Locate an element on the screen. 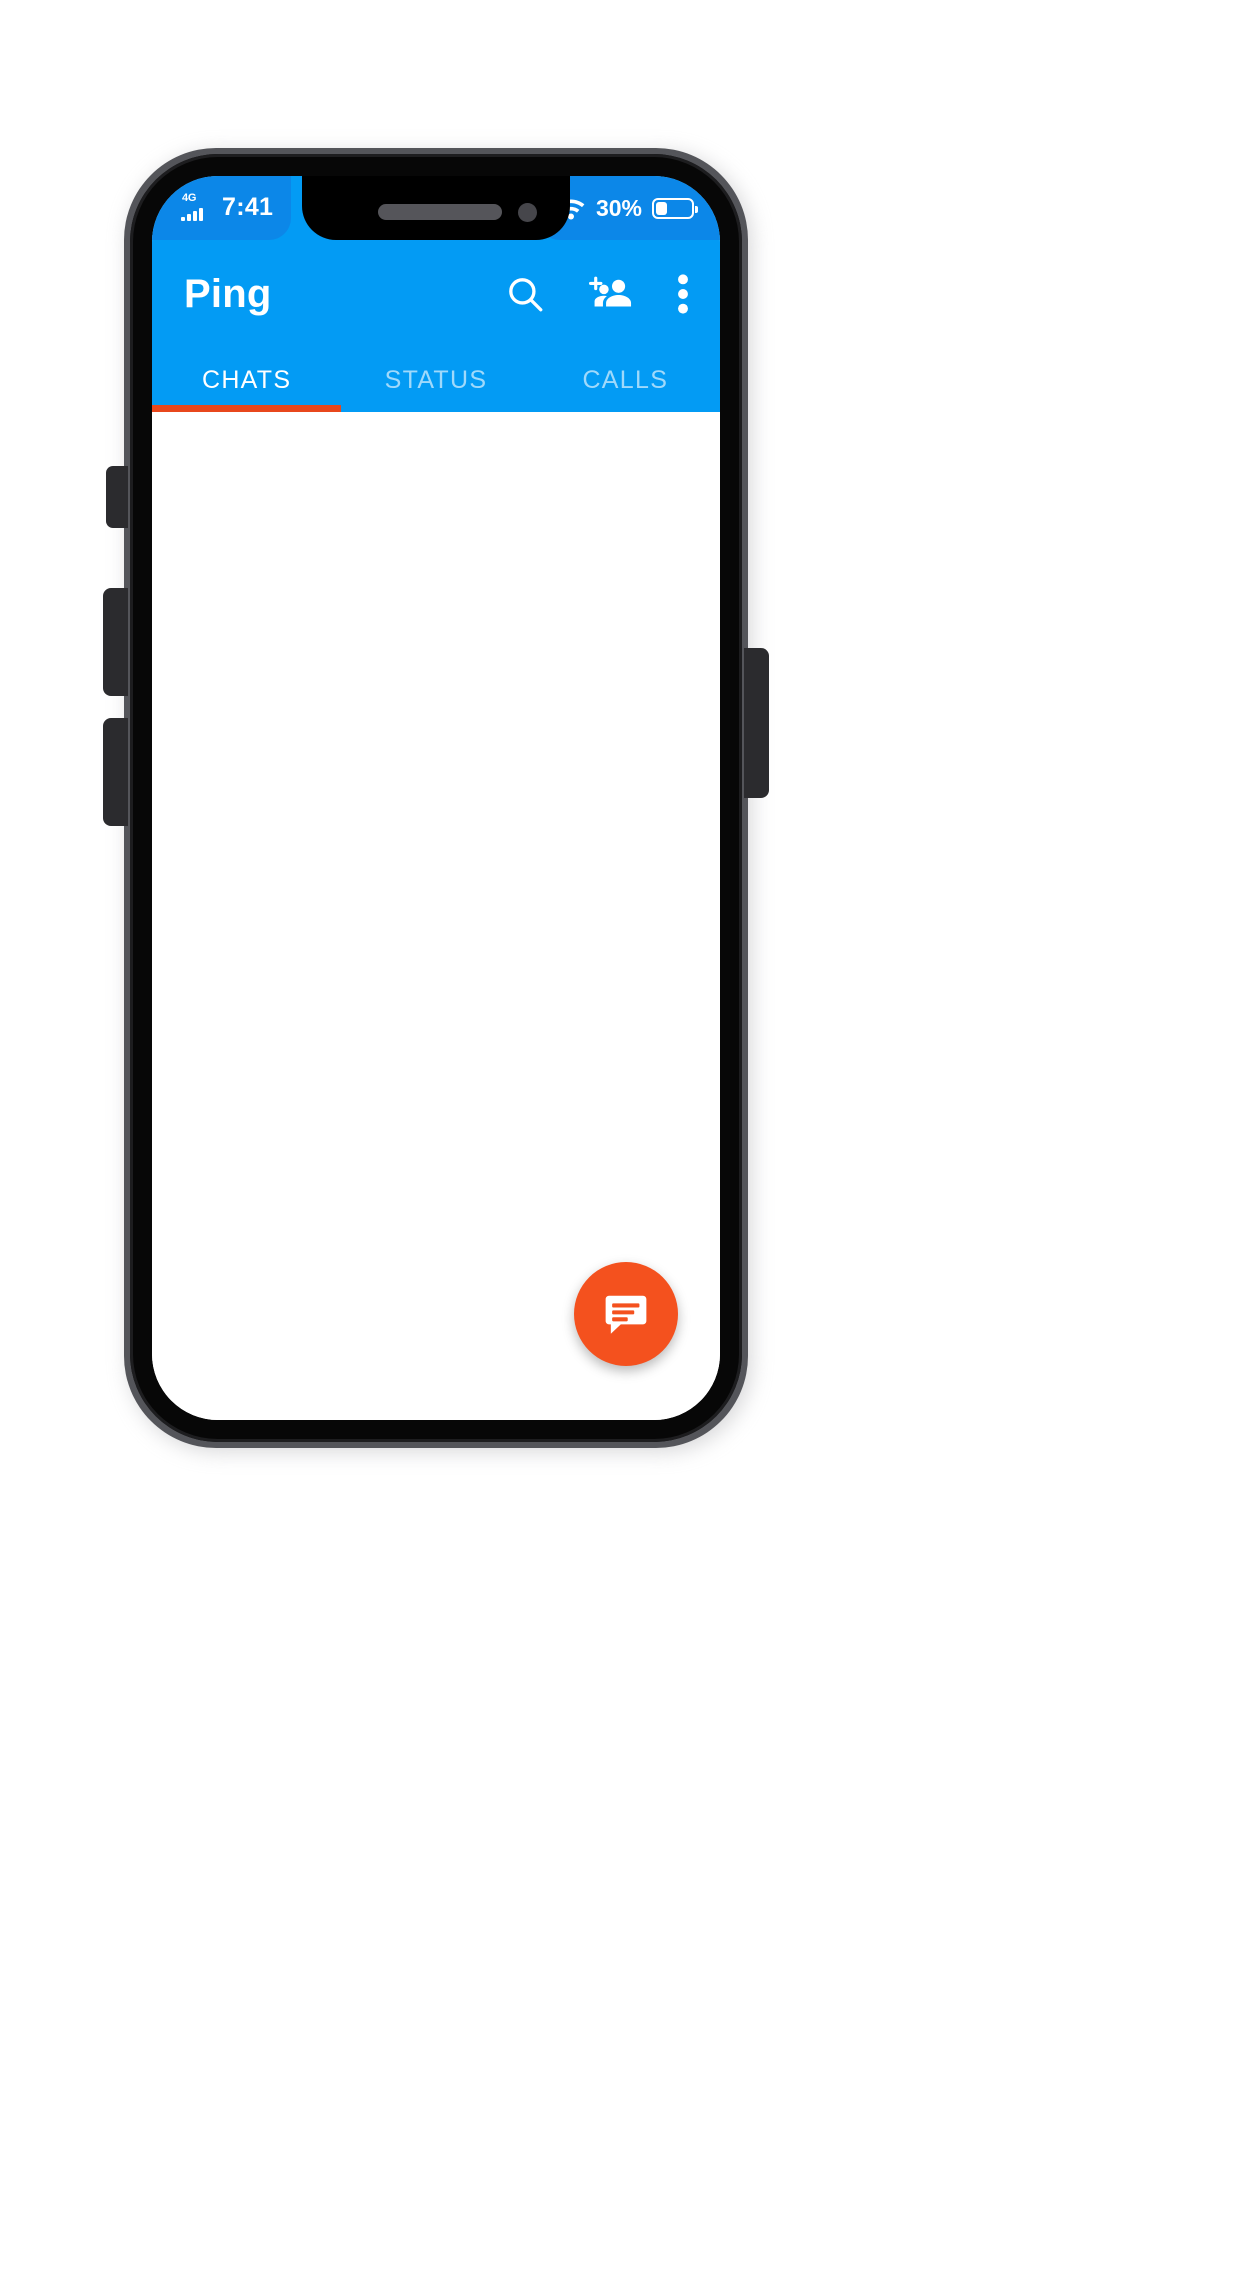 Image resolution: width=1240 pixels, height=2280 pixels. status-bar-clock: 7:41 is located at coordinates (248, 206).